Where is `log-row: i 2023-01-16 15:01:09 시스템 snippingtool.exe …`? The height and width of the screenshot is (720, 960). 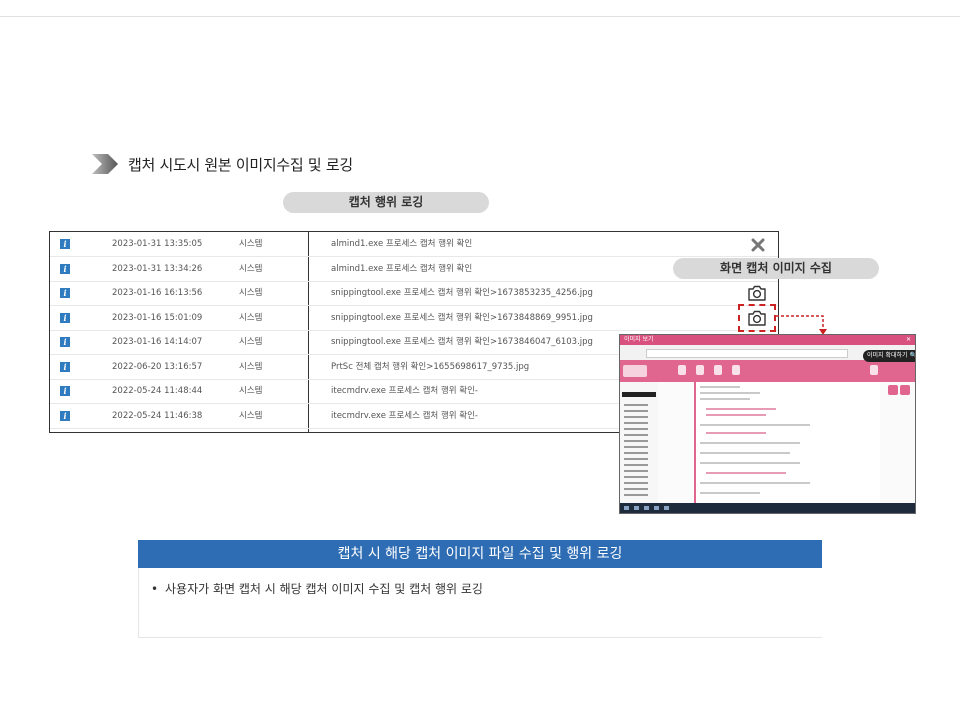 log-row: i 2023-01-16 15:01:09 시스템 snippingtool.exe … is located at coordinates (414, 318).